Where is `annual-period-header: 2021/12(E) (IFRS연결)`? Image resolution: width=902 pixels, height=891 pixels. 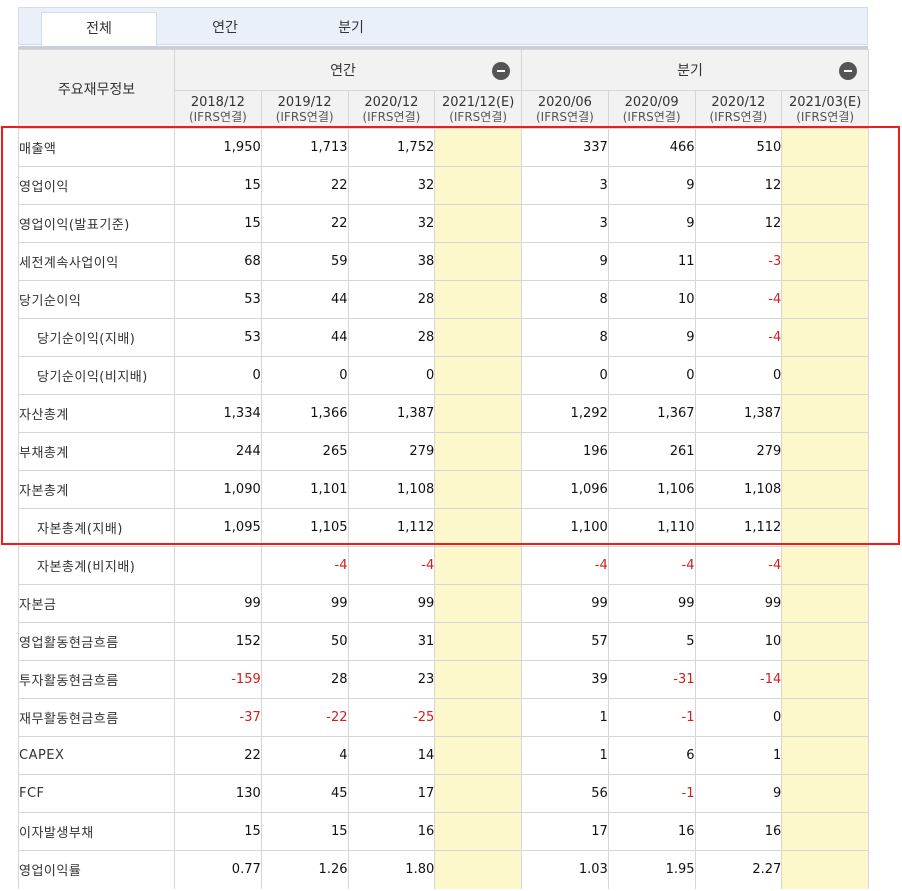 annual-period-header: 2021/12(E) (IFRS연결) is located at coordinates (478, 109).